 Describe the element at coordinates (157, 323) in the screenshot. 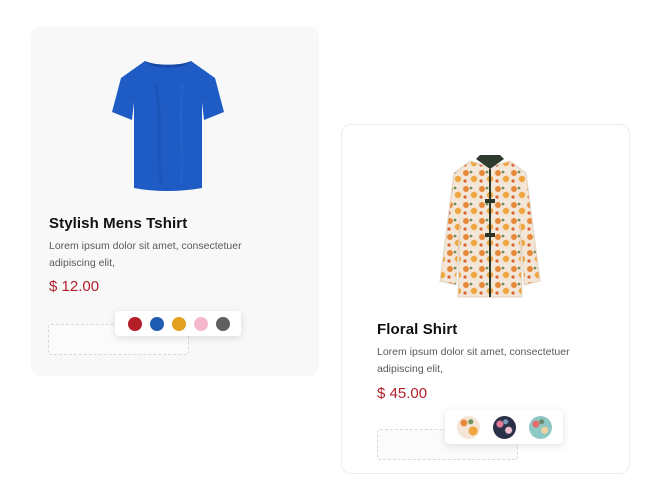

I see `swatch-blue` at that location.